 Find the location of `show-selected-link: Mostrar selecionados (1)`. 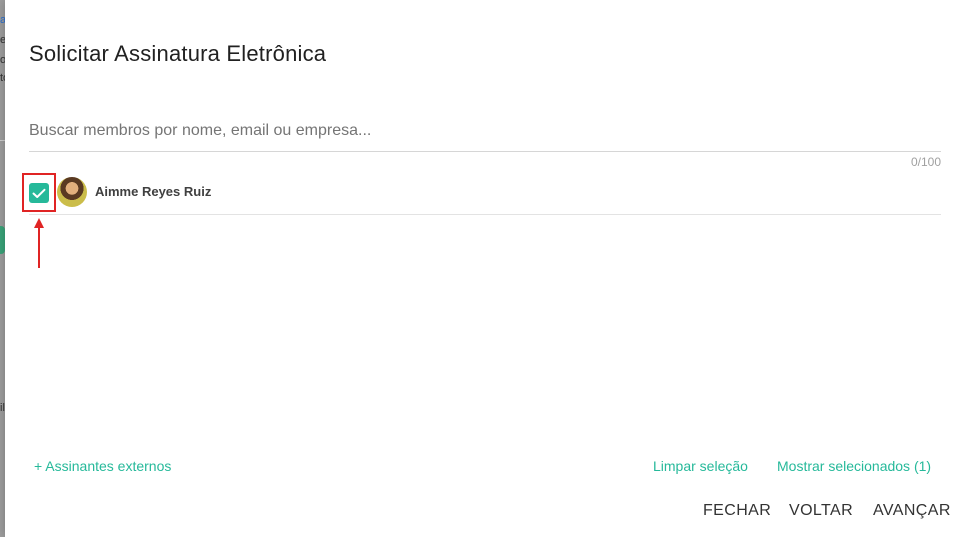

show-selected-link: Mostrar selecionados (1) is located at coordinates (854, 466).